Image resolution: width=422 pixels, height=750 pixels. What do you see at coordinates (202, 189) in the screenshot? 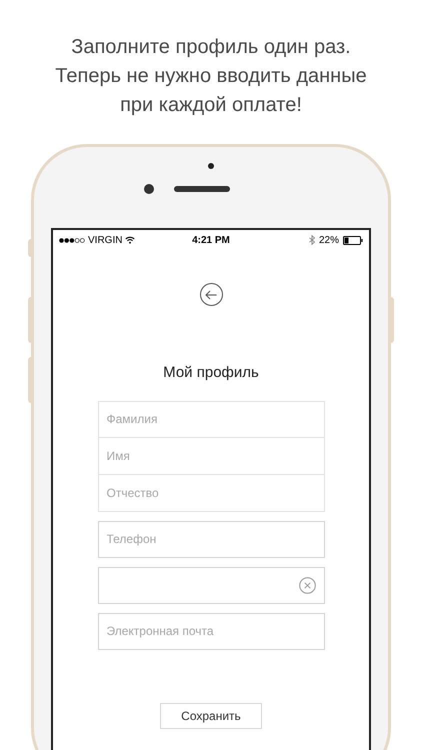
I see `speaker-icon` at bounding box center [202, 189].